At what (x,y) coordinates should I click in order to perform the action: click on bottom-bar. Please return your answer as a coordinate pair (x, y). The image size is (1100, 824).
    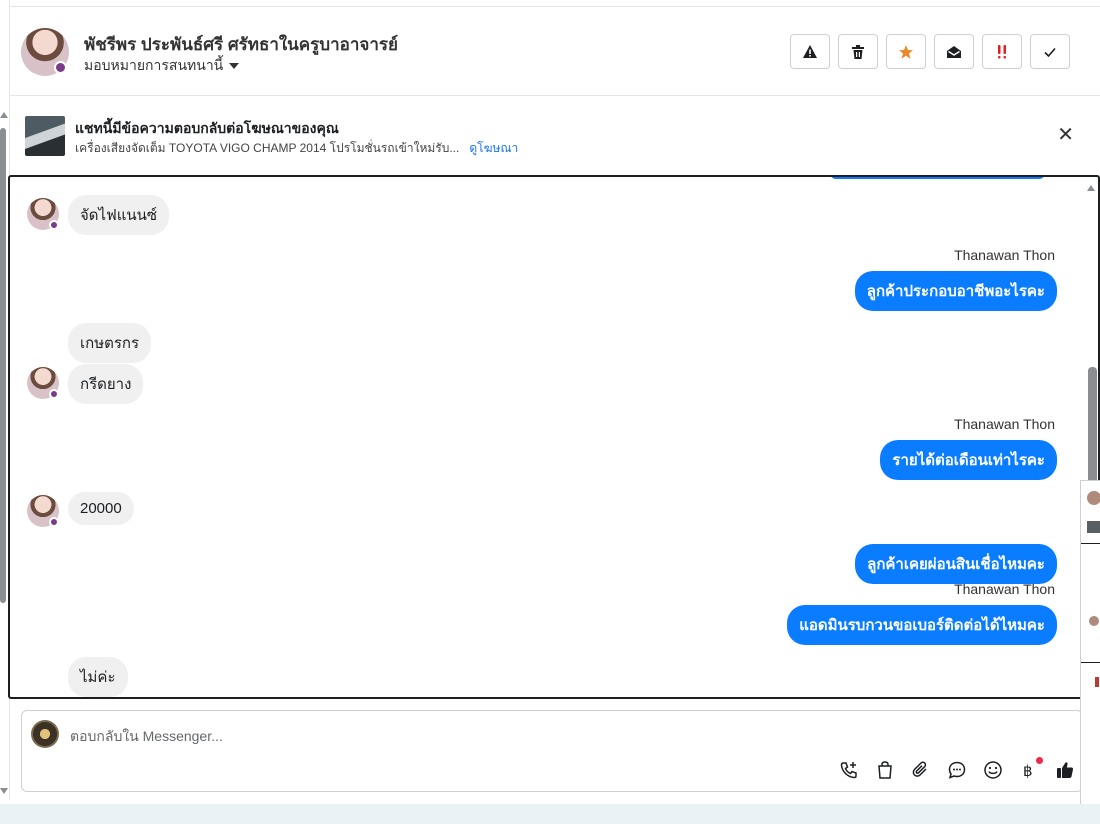
    Looking at the image, I should click on (550, 814).